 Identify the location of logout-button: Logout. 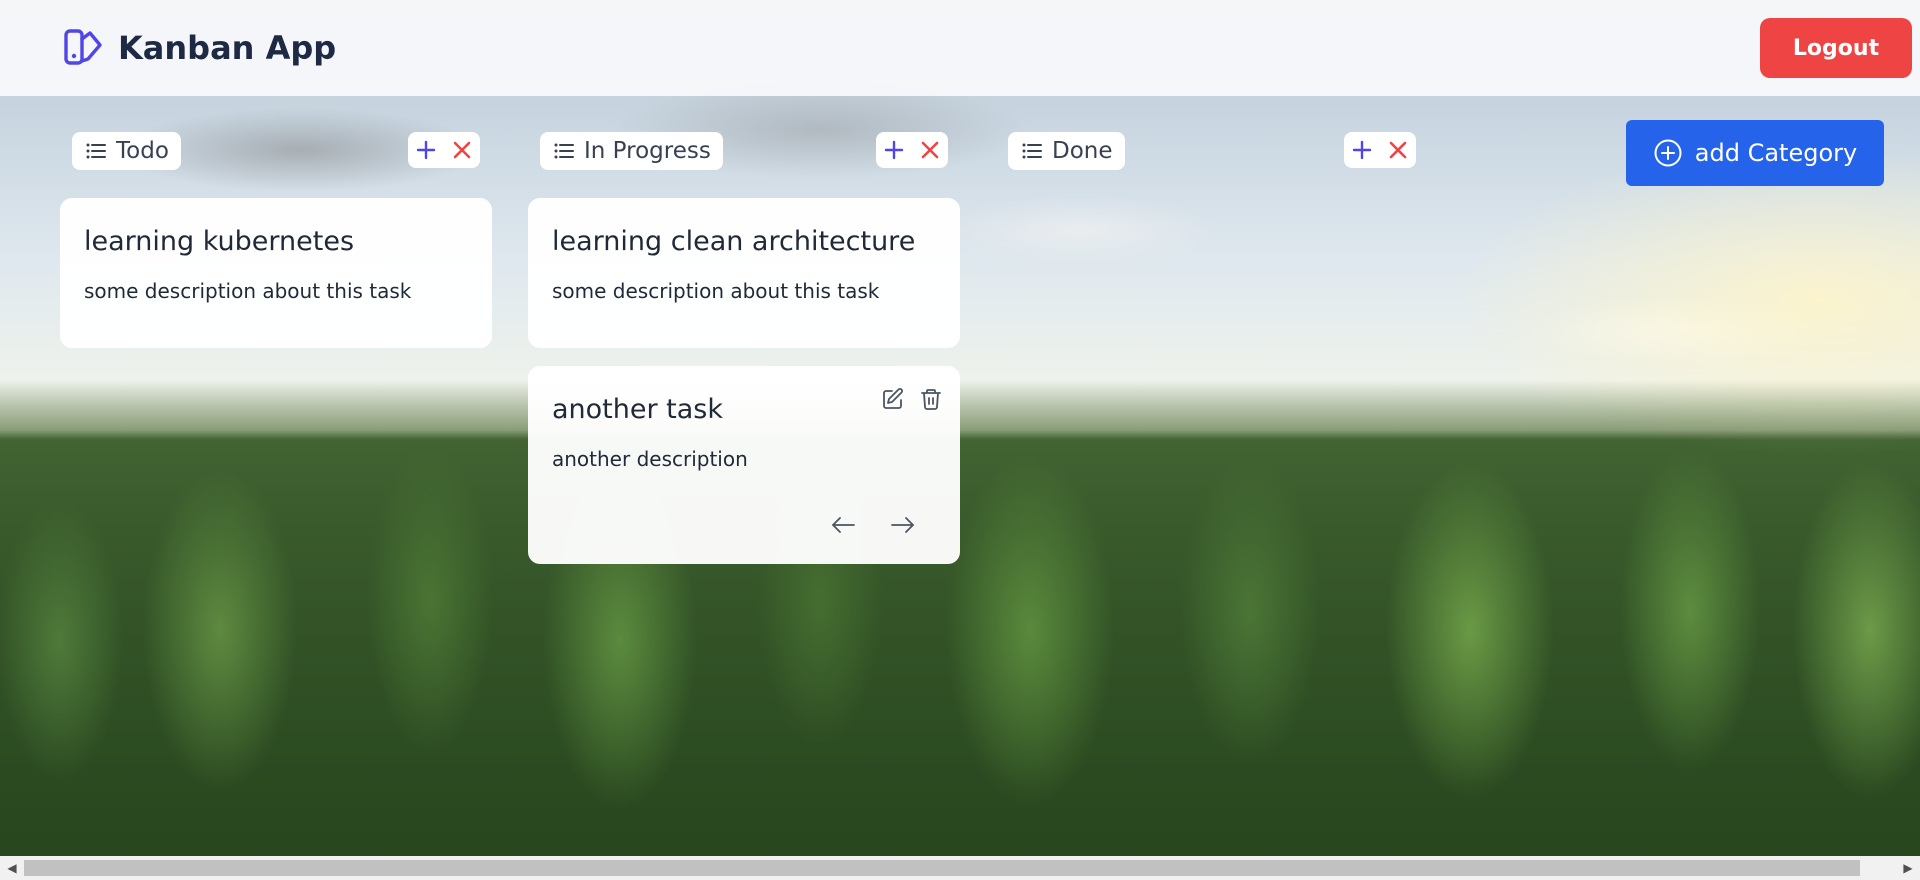
(1836, 48).